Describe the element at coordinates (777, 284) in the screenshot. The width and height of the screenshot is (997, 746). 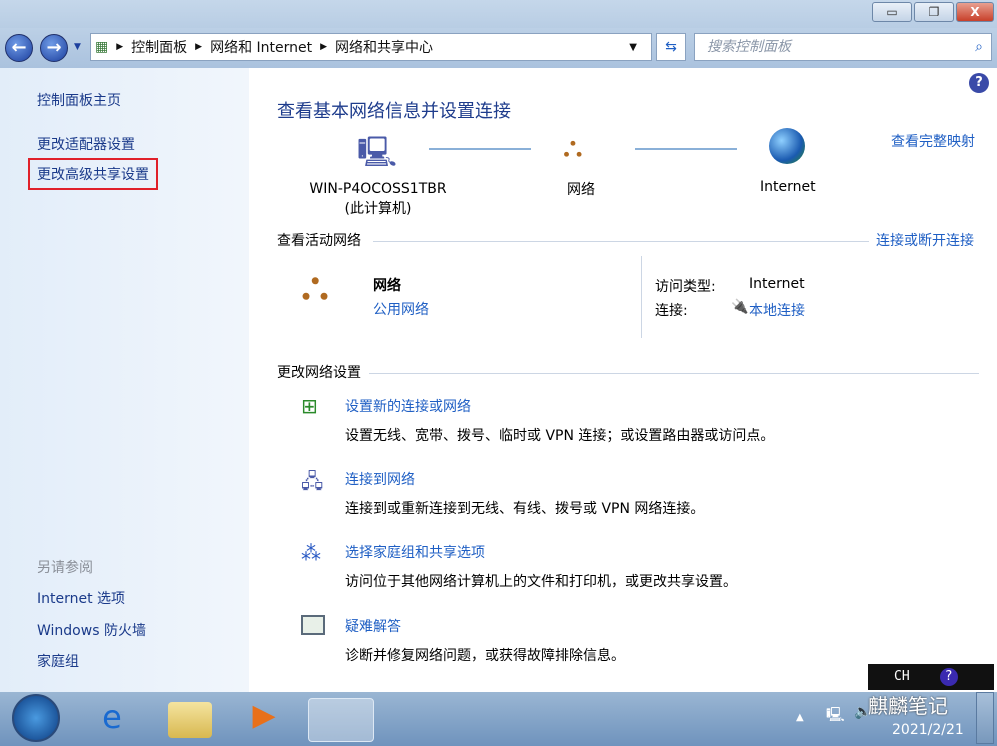
I see `access-type-value: Internet` at that location.